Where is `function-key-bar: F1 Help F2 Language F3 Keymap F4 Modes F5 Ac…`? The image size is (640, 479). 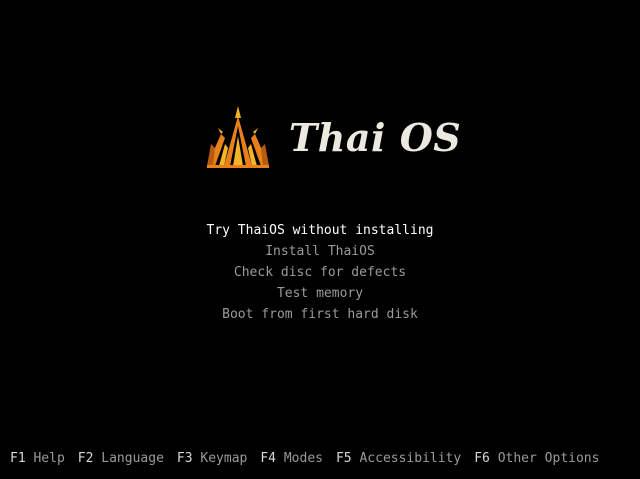 function-key-bar: F1 Help F2 Language F3 Keymap F4 Modes F5 Ac… is located at coordinates (311, 459).